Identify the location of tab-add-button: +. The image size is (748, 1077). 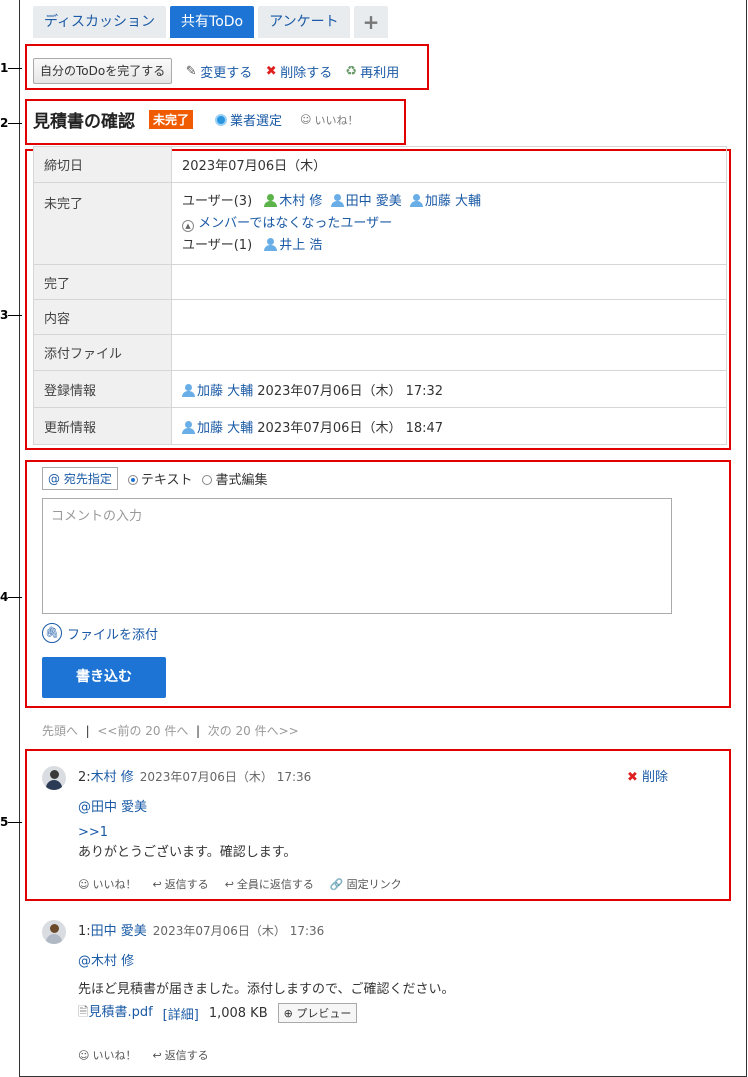
(371, 22).